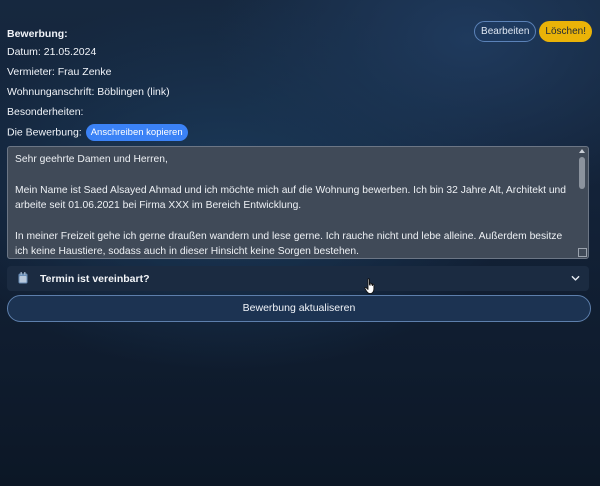 The image size is (600, 486). What do you see at coordinates (369, 286) in the screenshot?
I see `hand-cursor-icon` at bounding box center [369, 286].